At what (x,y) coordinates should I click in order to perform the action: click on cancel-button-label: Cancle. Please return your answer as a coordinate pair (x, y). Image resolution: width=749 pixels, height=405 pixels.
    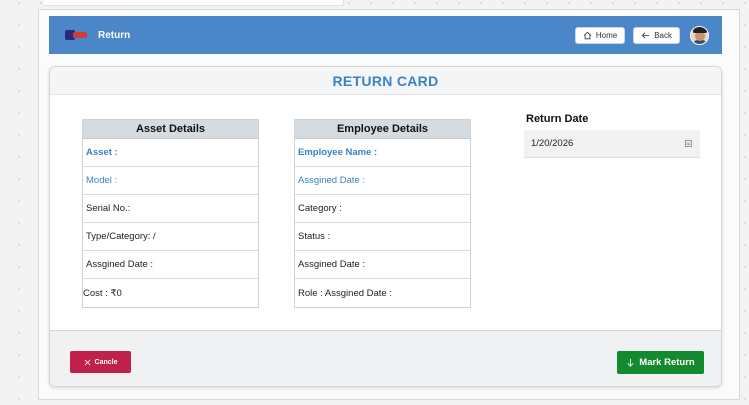
    Looking at the image, I should click on (106, 362).